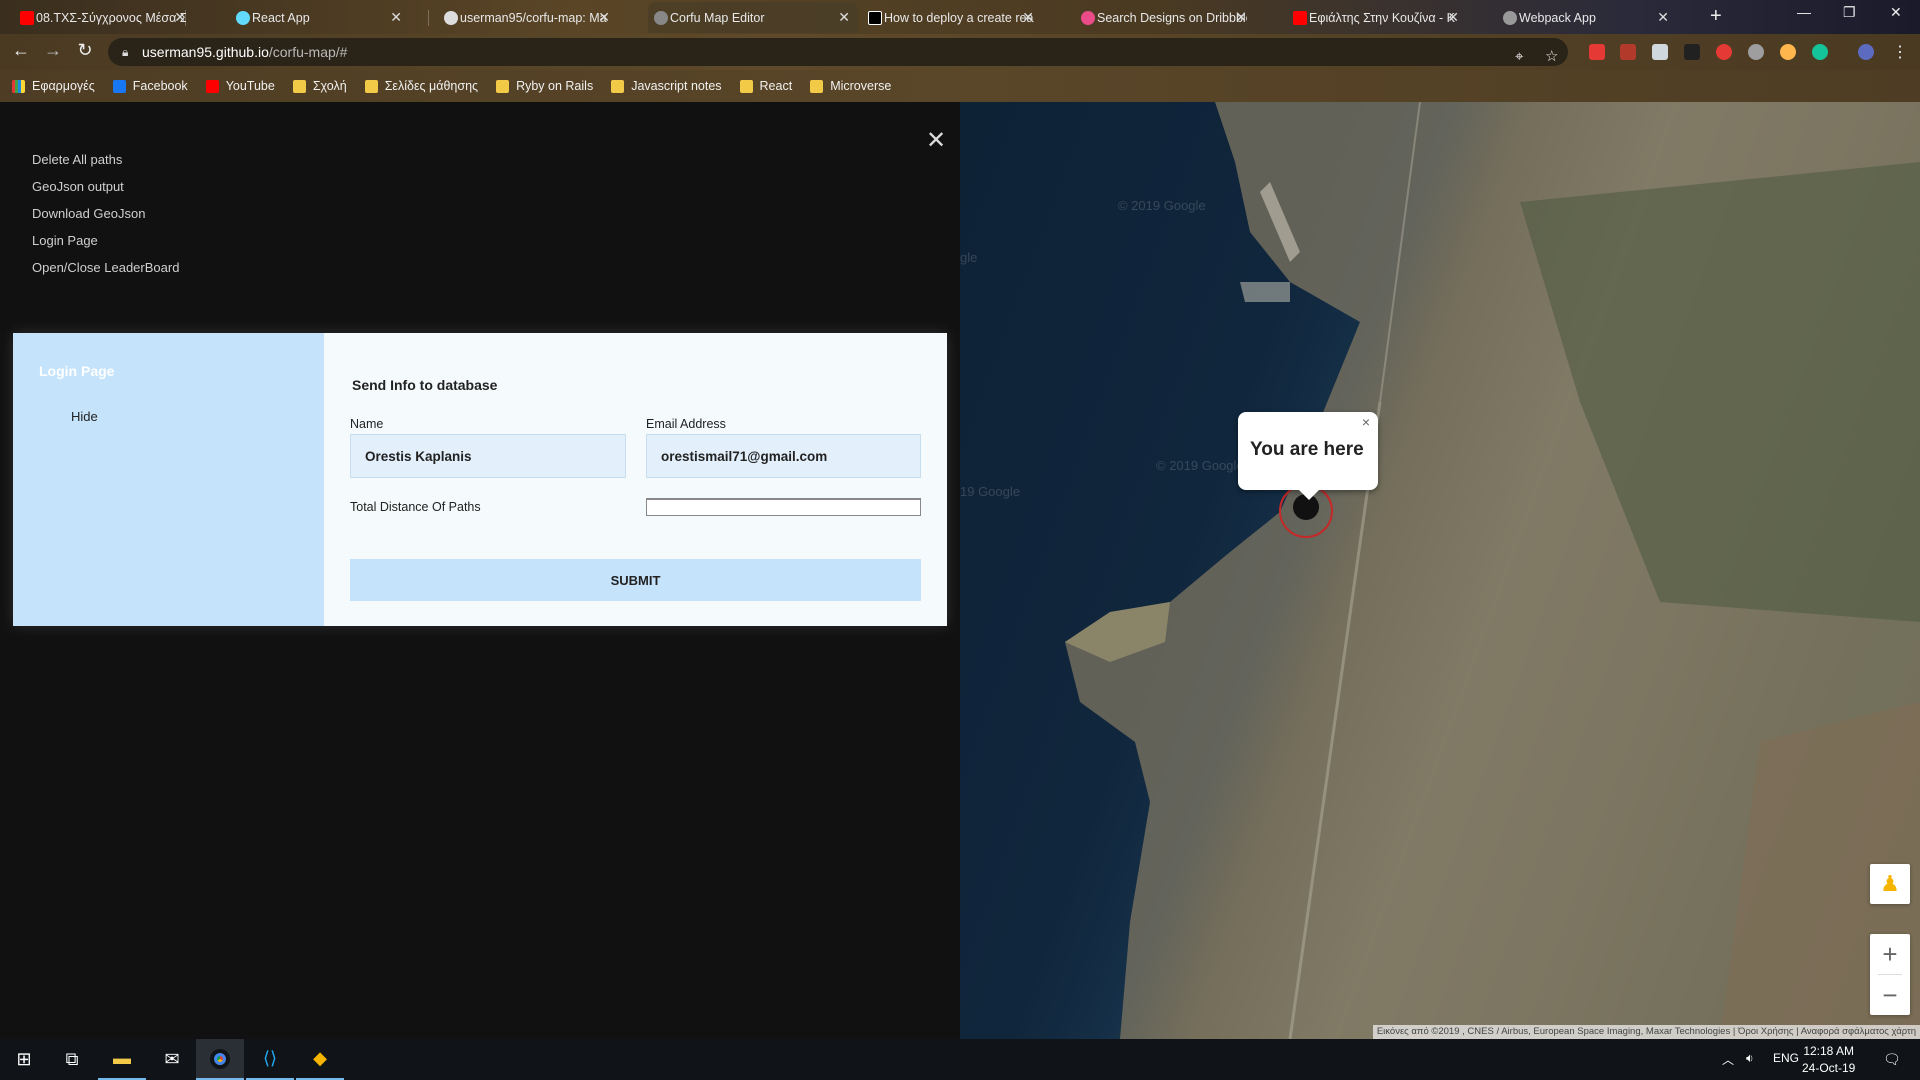 The image size is (1920, 1080). I want to click on restore-icon: ❐, so click(1849, 12).